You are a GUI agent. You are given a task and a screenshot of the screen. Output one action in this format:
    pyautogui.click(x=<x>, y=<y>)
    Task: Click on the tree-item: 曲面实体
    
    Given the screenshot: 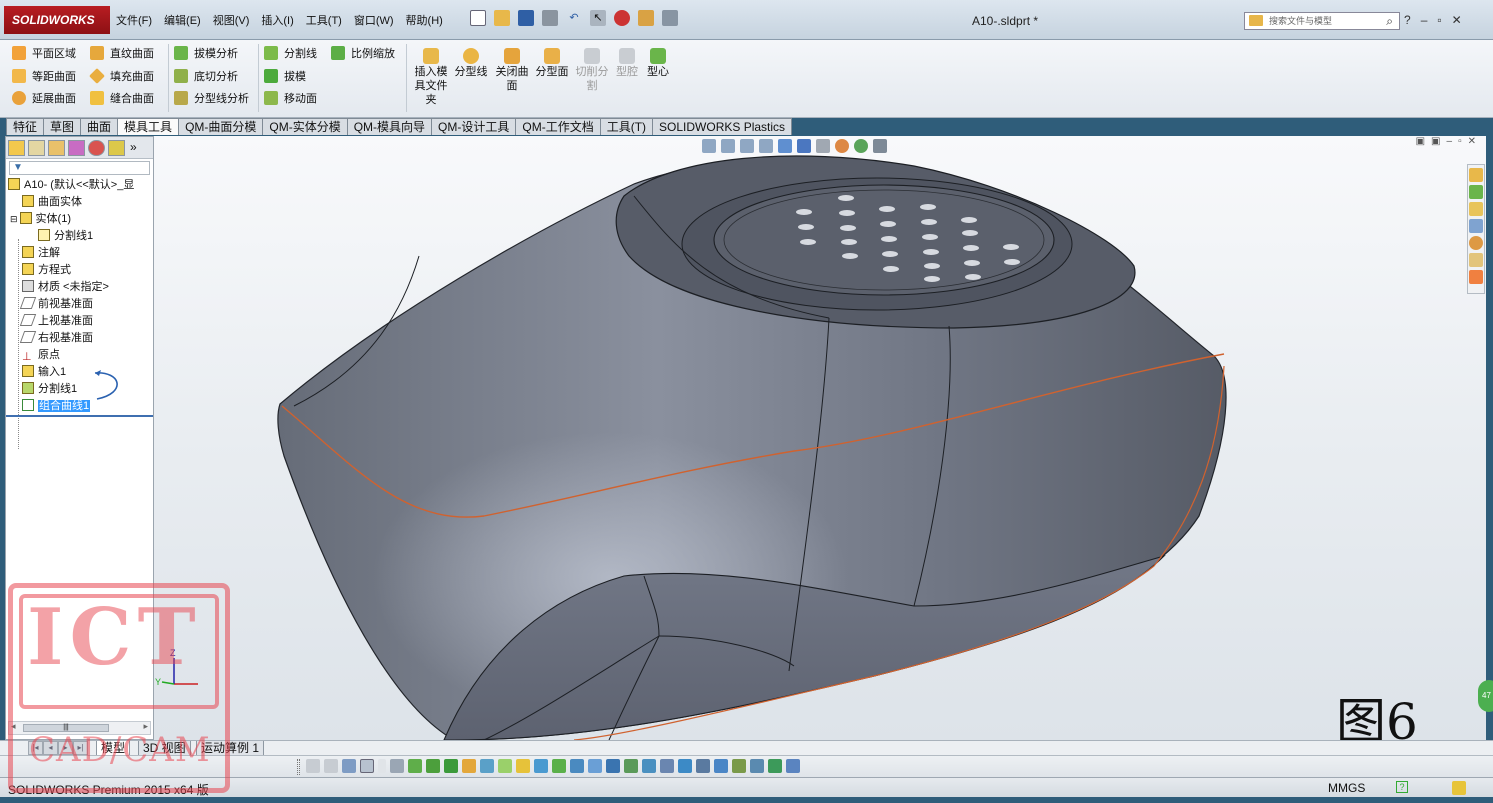 What is the action you would take?
    pyautogui.click(x=79, y=202)
    